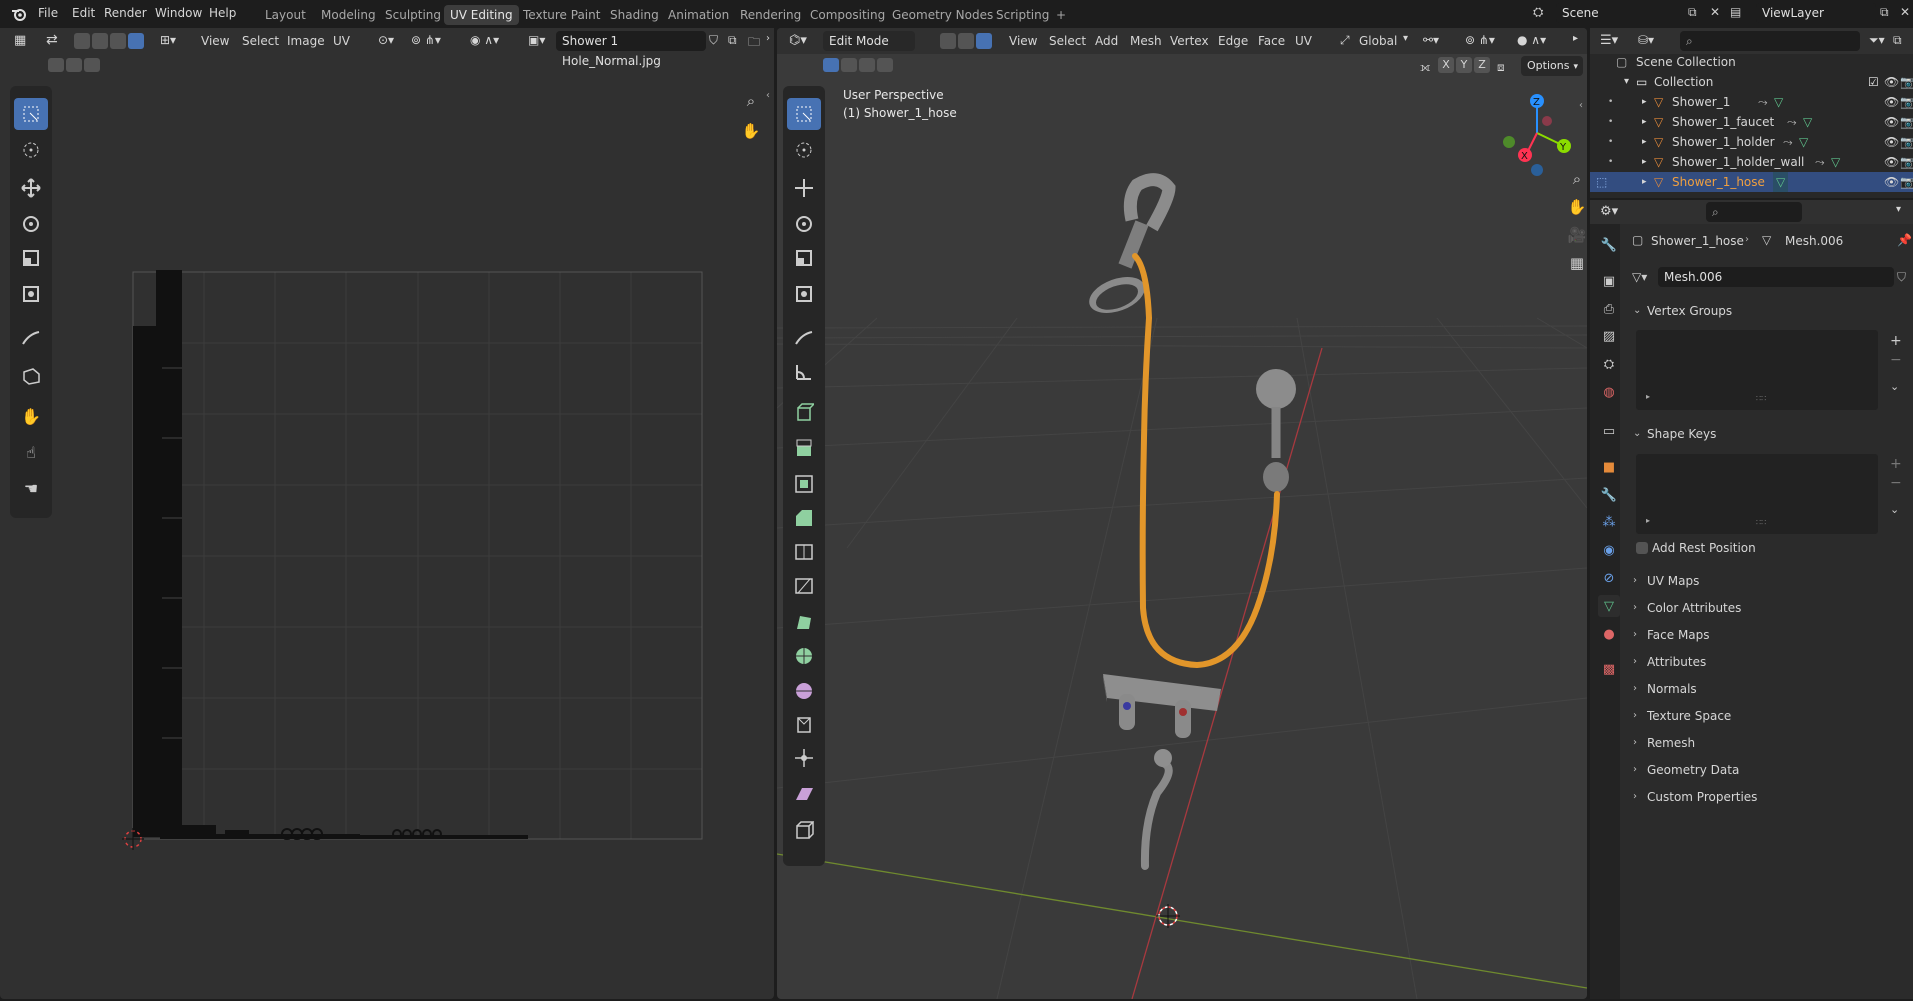  Describe the element at coordinates (849, 65) in the screenshot. I see `vp-select-extend-icon` at that location.